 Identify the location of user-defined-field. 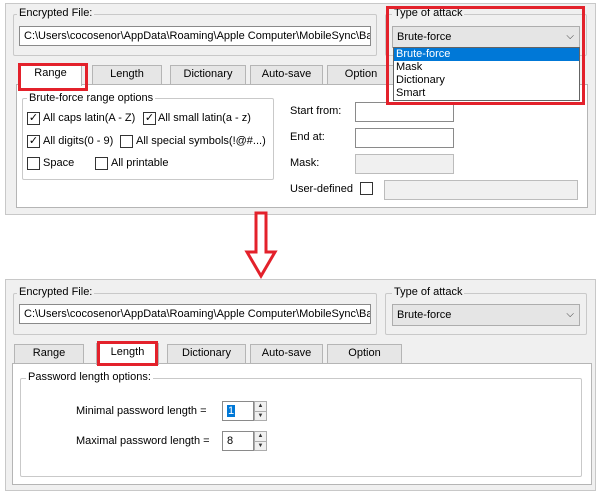
(481, 190).